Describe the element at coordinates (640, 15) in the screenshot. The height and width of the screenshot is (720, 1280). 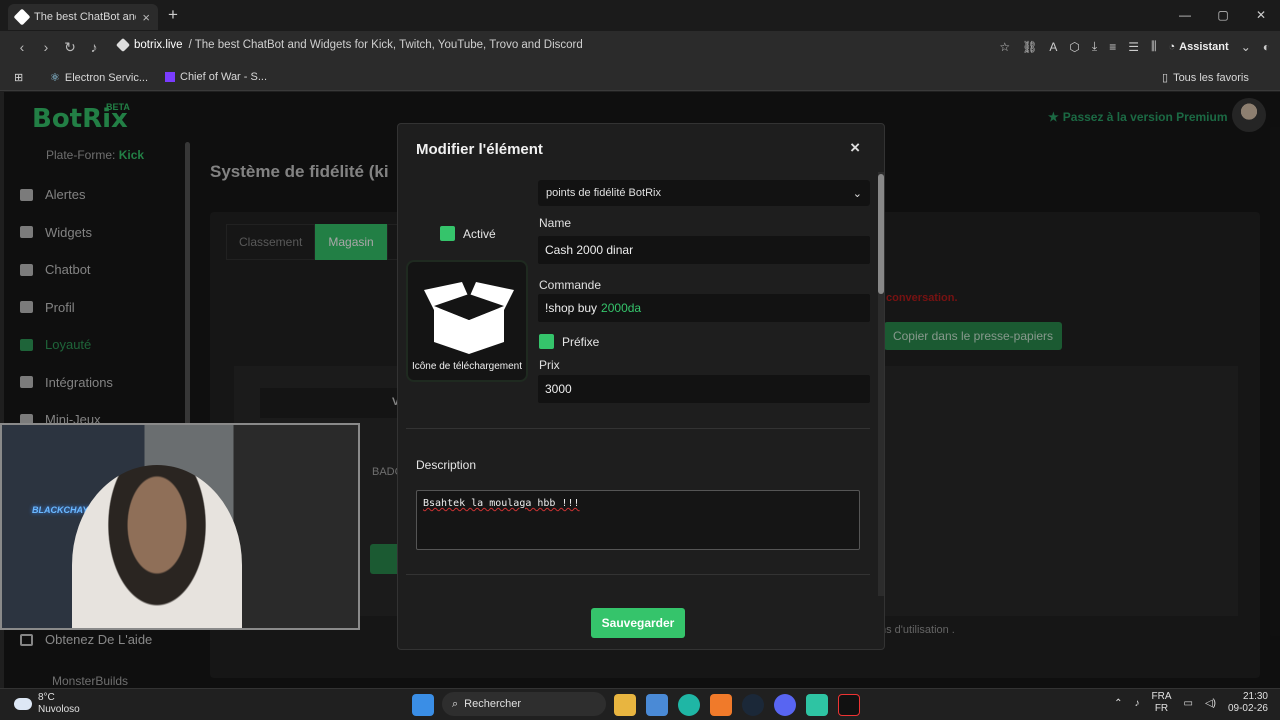
I see `browser-tabbar: The best ChatBot and W × + — ▢ ✕` at that location.